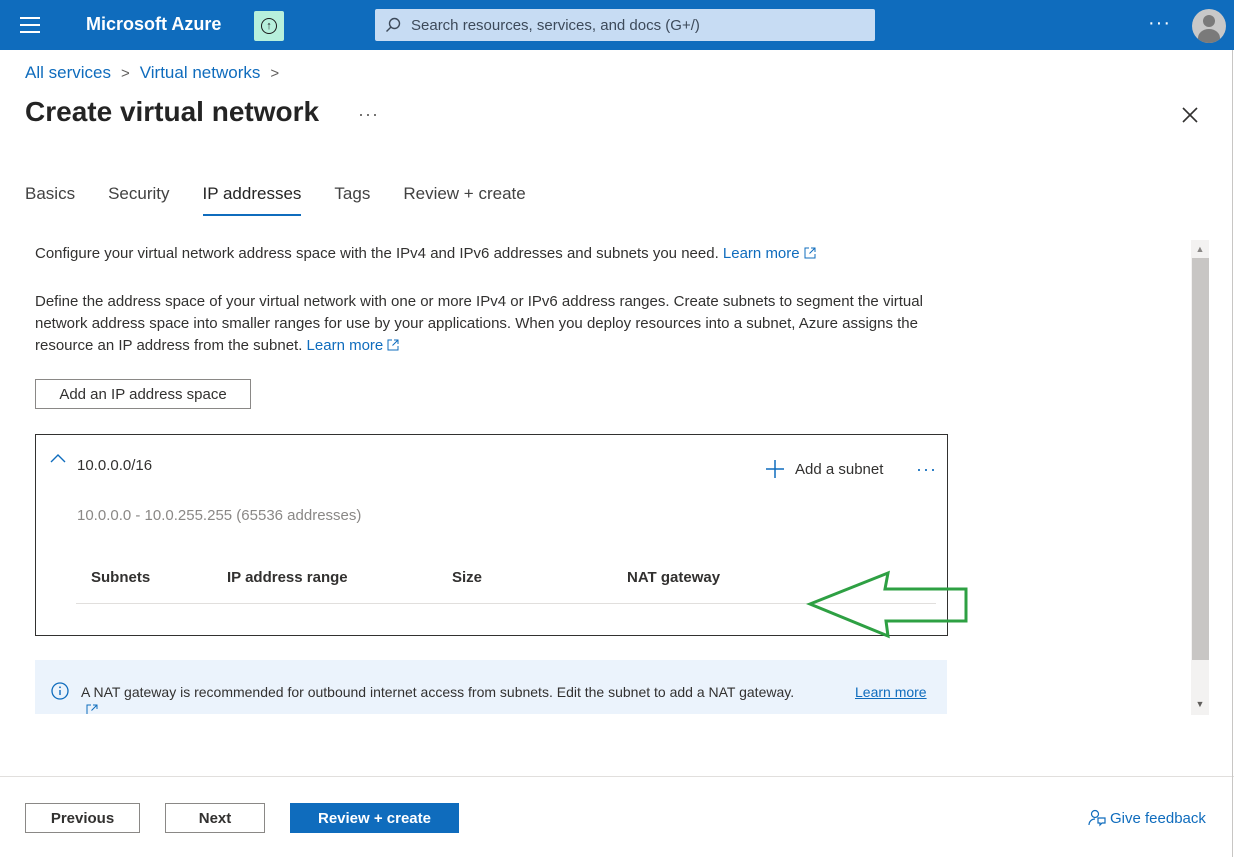 This screenshot has width=1234, height=857. What do you see at coordinates (215, 818) in the screenshot?
I see `next-button: Next` at bounding box center [215, 818].